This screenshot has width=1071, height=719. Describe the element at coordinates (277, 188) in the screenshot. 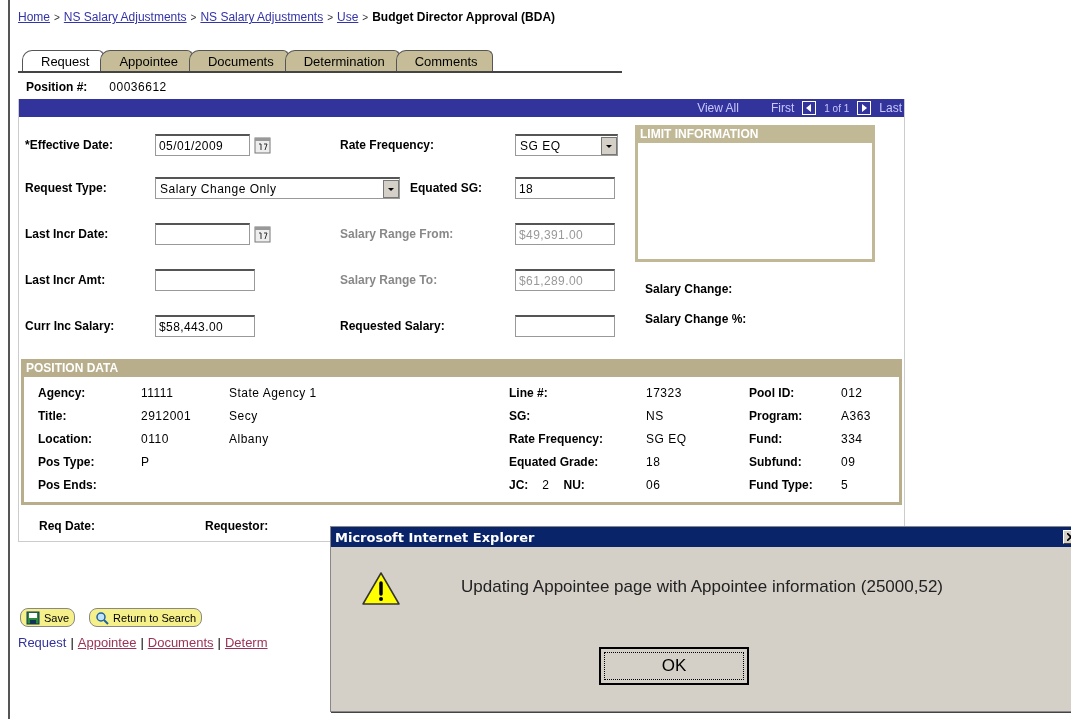

I see `select-field: Salary Change Only` at that location.